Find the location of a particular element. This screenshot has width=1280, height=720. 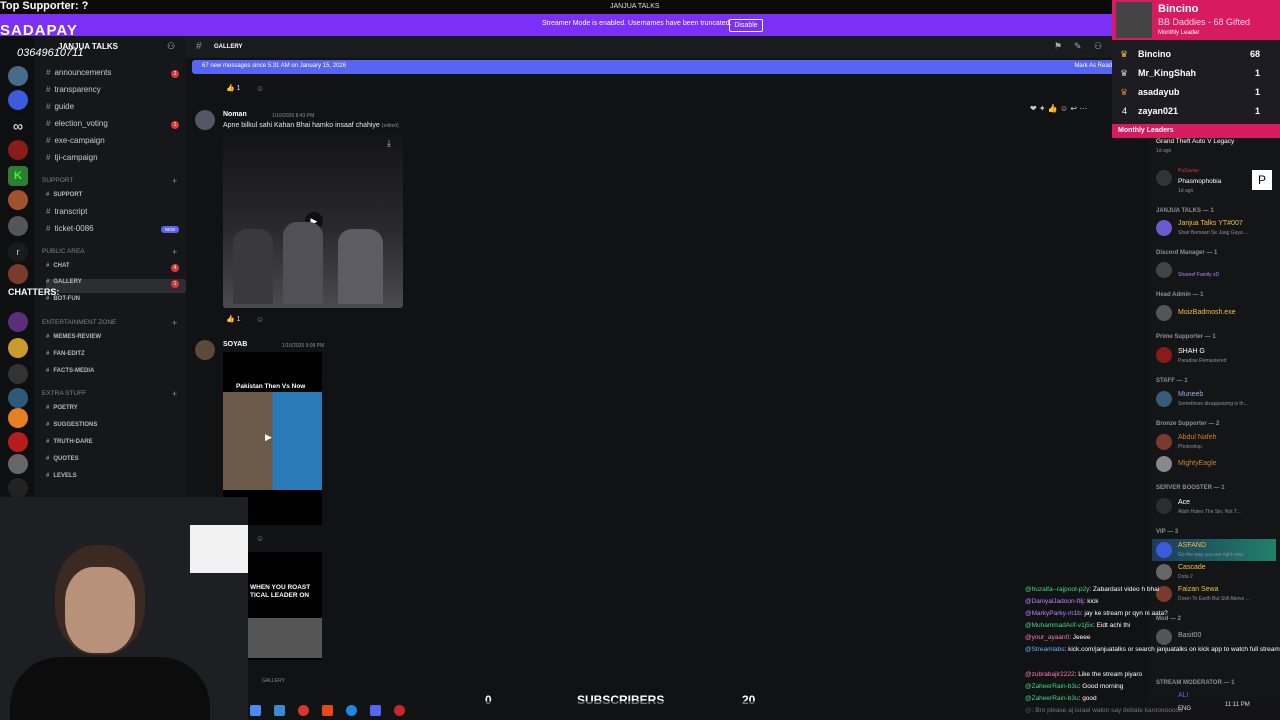

member-name: Abdul Nafeh is located at coordinates (1197, 437).